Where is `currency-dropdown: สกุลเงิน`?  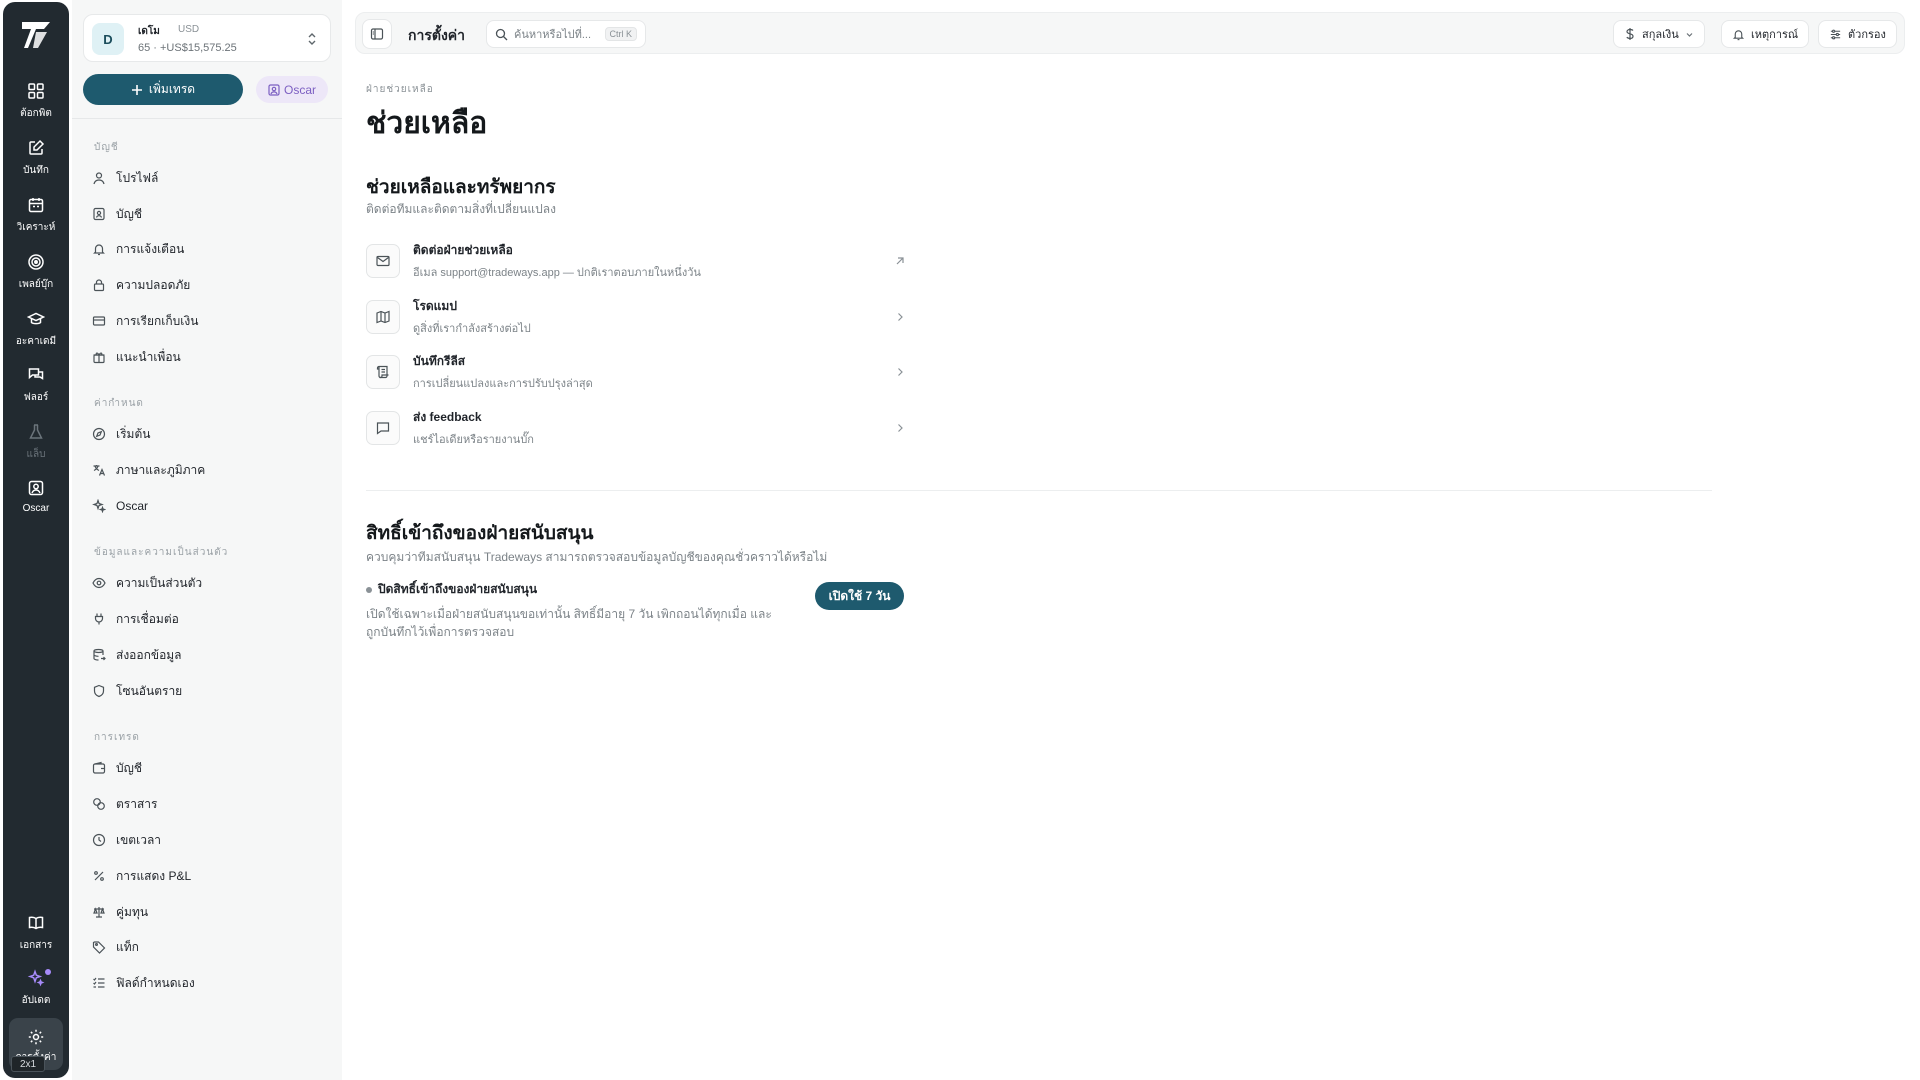
currency-dropdown: สกุลเงิน is located at coordinates (1659, 34).